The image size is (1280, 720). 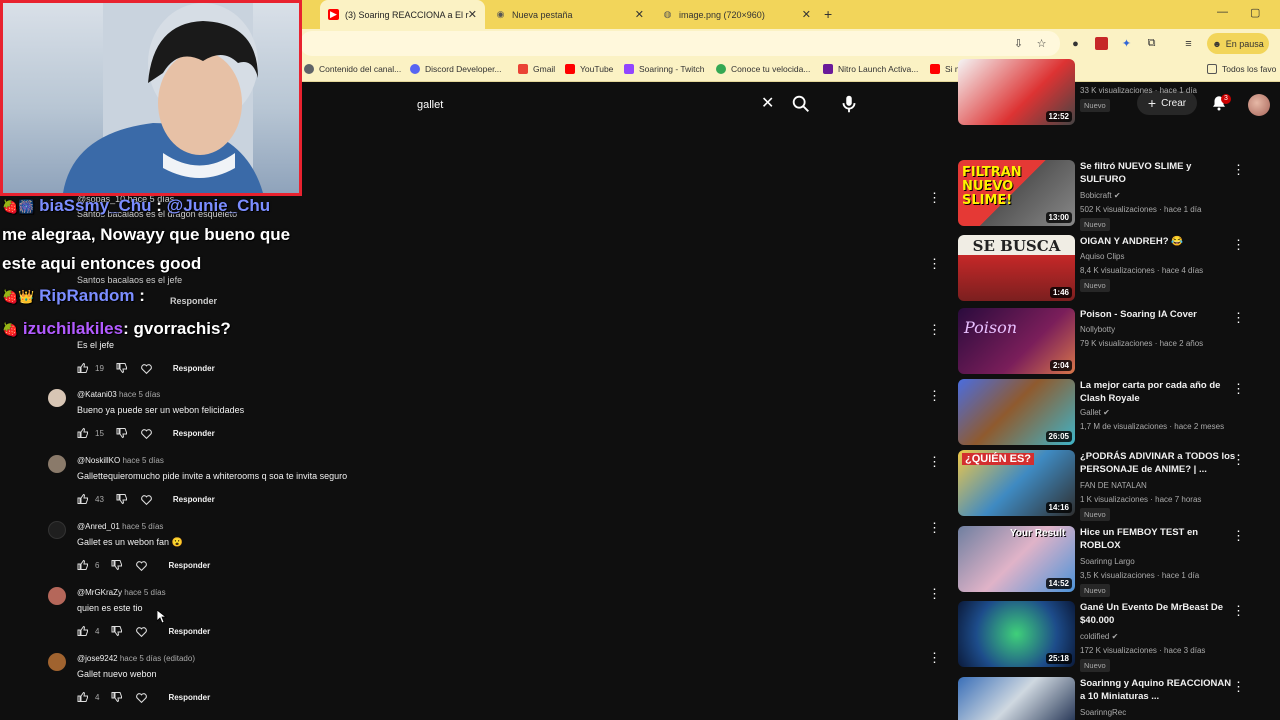 I want to click on microphone-icon, so click(x=849, y=104).